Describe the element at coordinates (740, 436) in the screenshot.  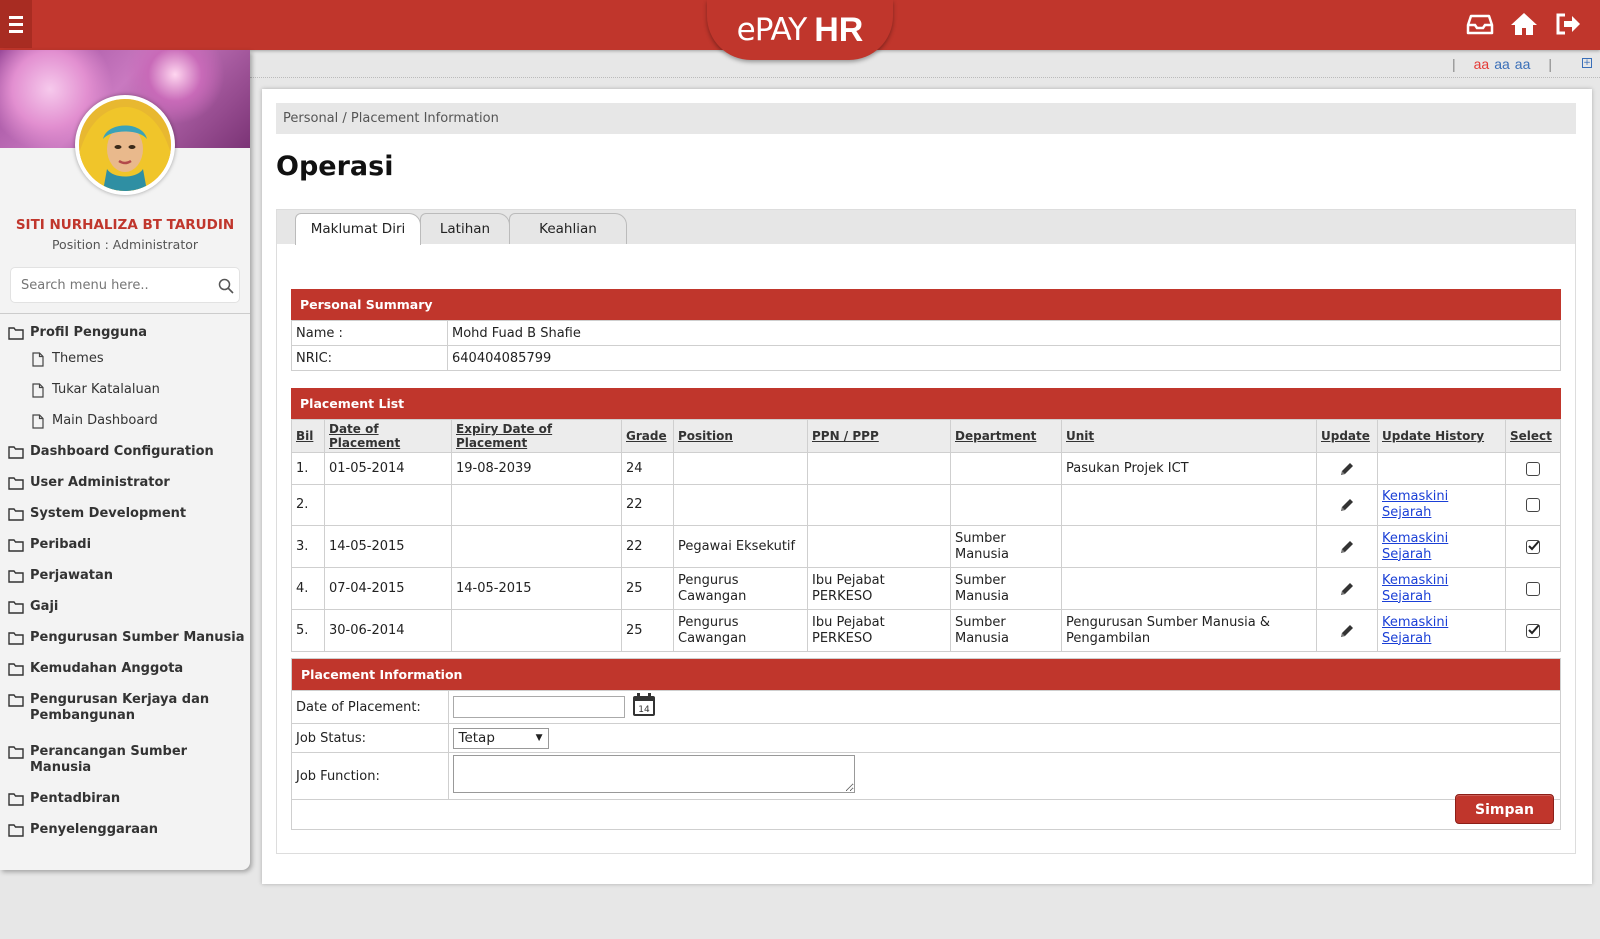
I see `col-position: Position` at that location.